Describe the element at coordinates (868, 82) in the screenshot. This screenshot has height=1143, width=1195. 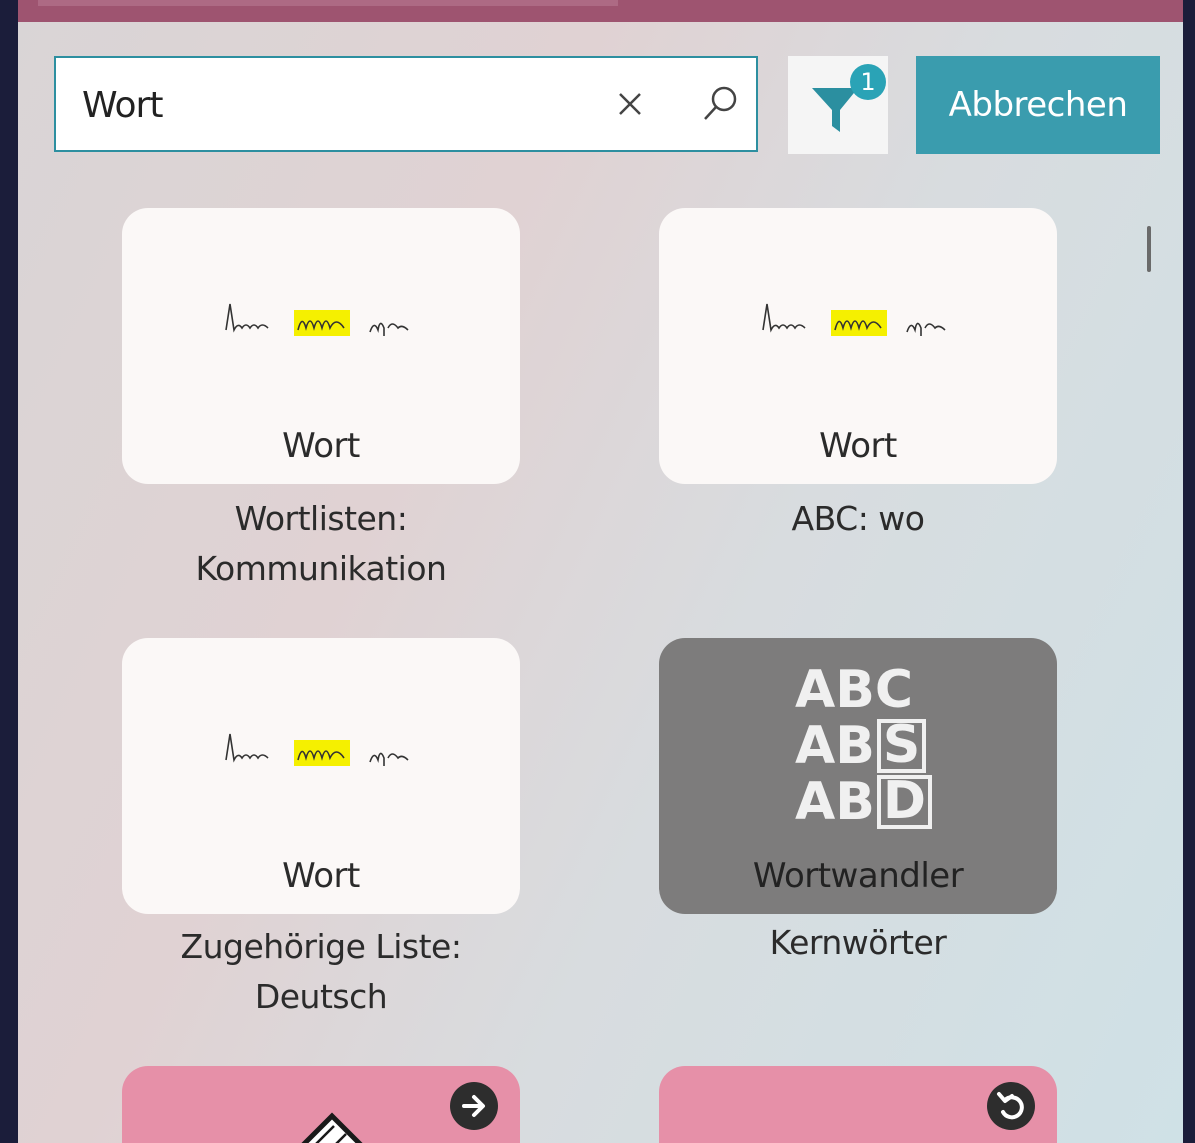
I see `filter-count-badge: 1` at that location.